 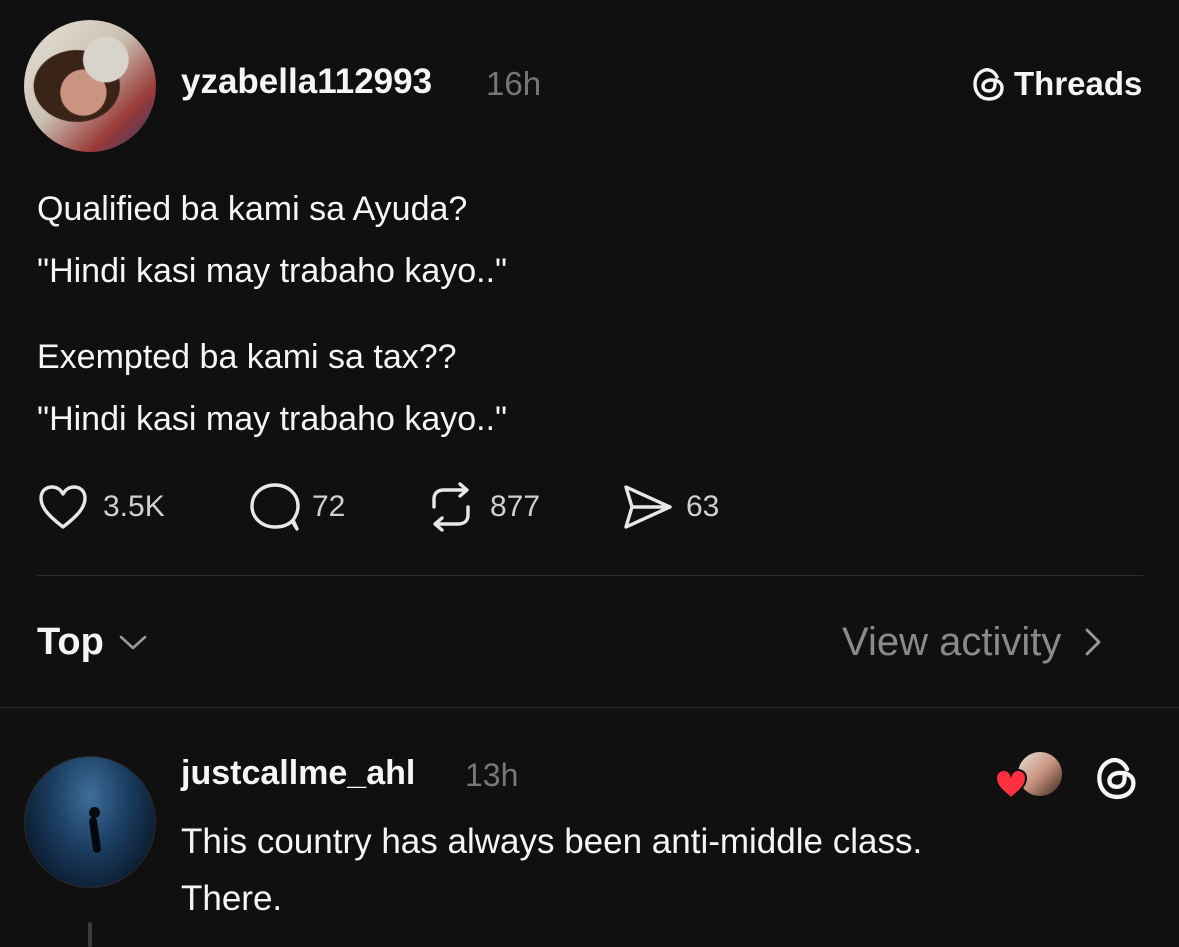 What do you see at coordinates (101, 507) in the screenshot?
I see `like-action: 3.5K` at bounding box center [101, 507].